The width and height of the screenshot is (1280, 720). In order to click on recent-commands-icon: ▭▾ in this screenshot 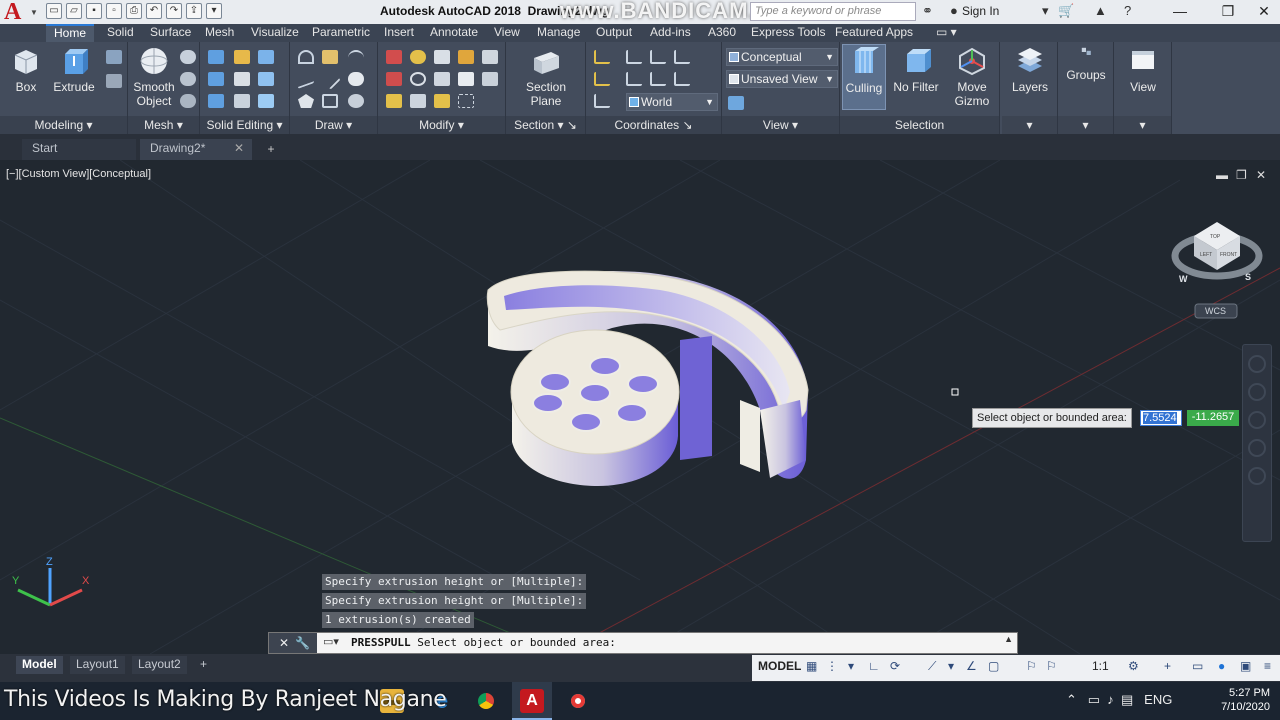, I will do `click(331, 641)`.